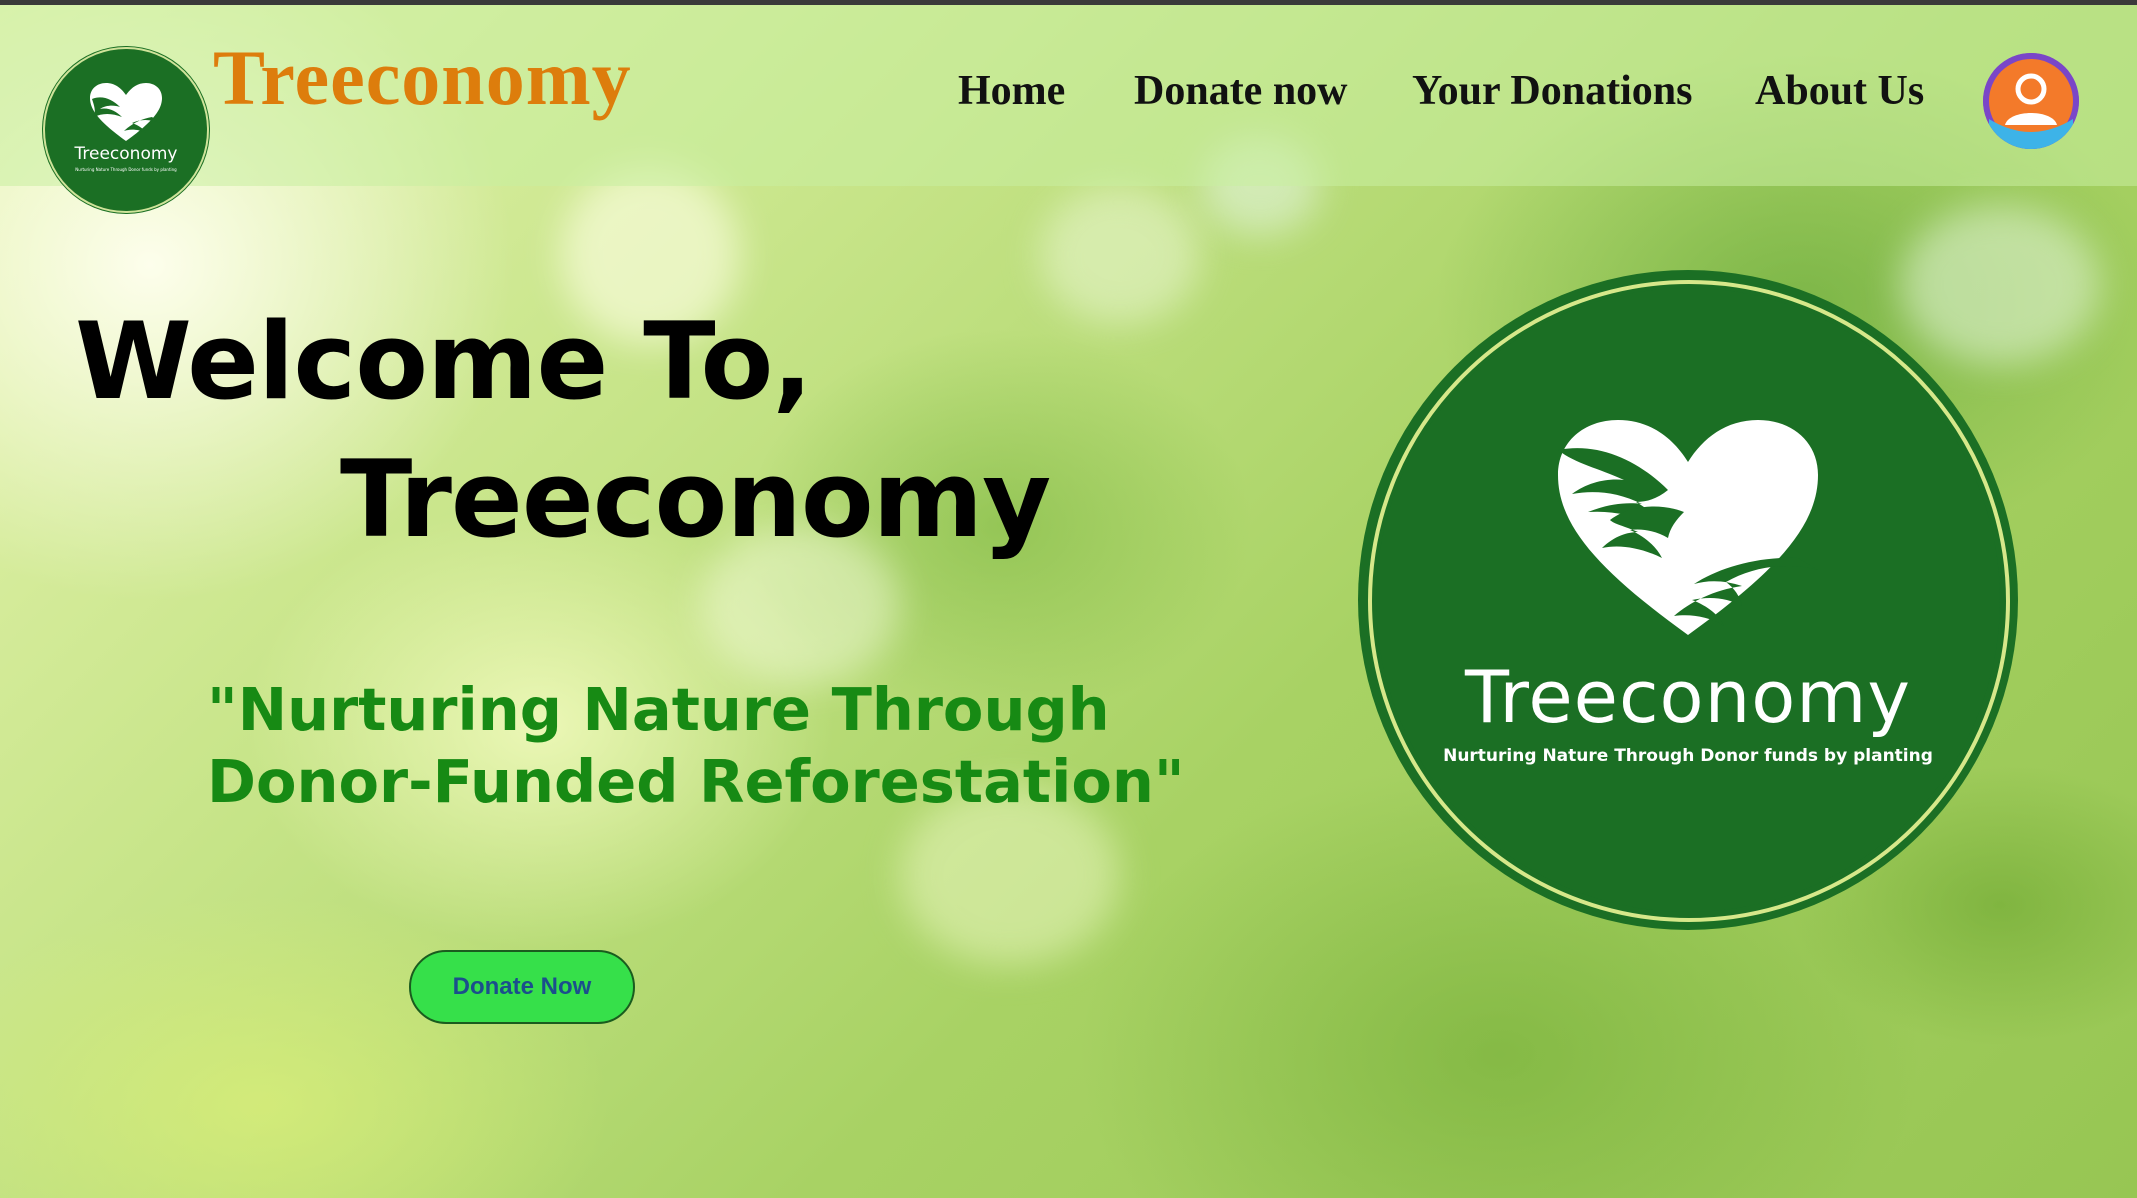  What do you see at coordinates (1839, 91) in the screenshot?
I see `nav-about-us: About Us` at bounding box center [1839, 91].